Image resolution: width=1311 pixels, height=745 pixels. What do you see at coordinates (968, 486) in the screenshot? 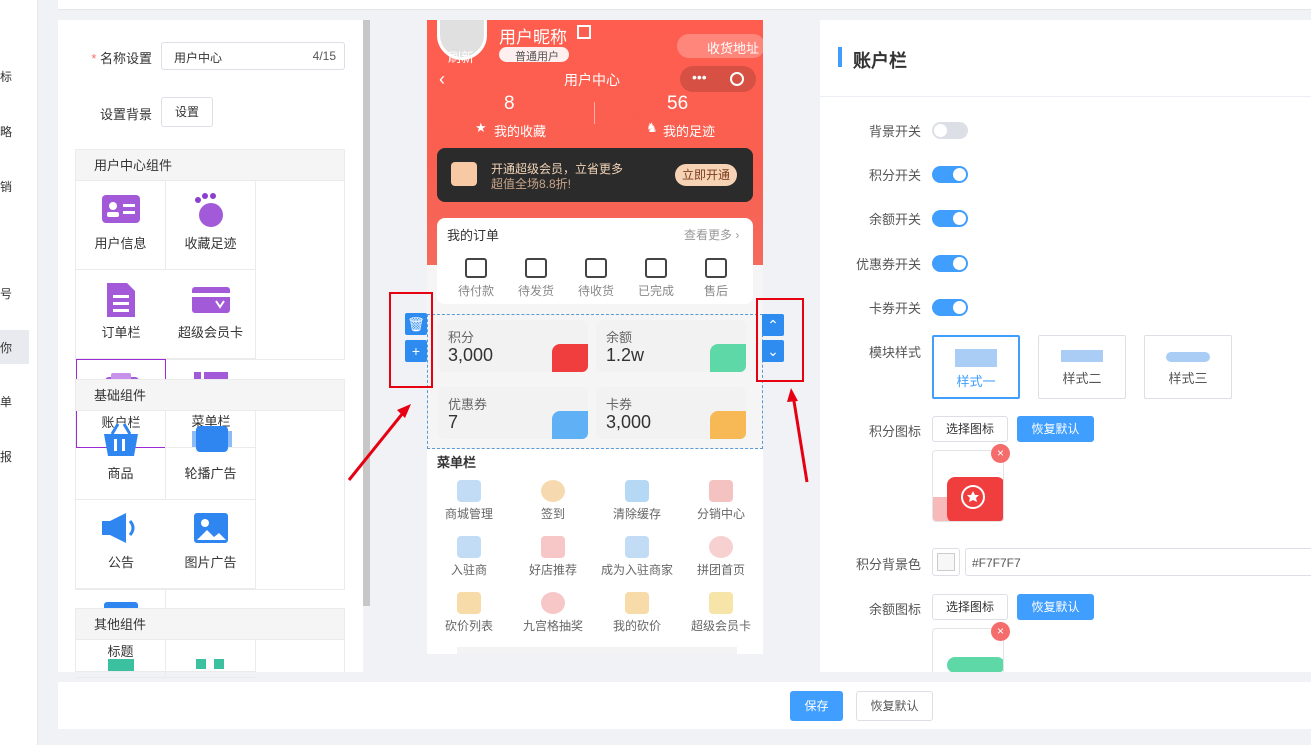
I see `points-icon-preview` at bounding box center [968, 486].